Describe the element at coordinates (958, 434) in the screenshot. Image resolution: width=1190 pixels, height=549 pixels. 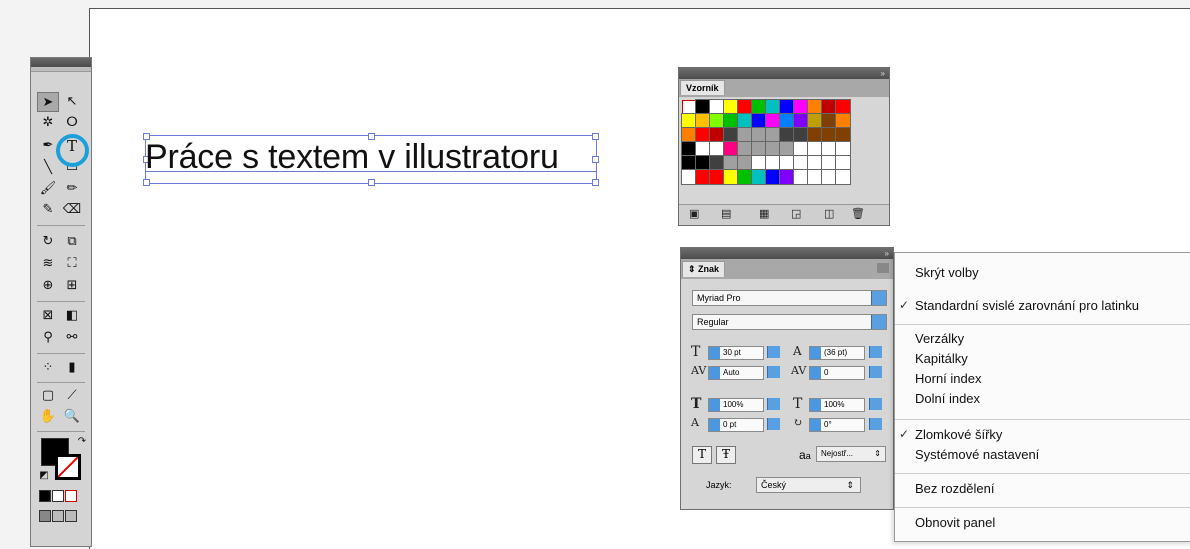
I see `menu-item: Zlomkové šířky` at that location.